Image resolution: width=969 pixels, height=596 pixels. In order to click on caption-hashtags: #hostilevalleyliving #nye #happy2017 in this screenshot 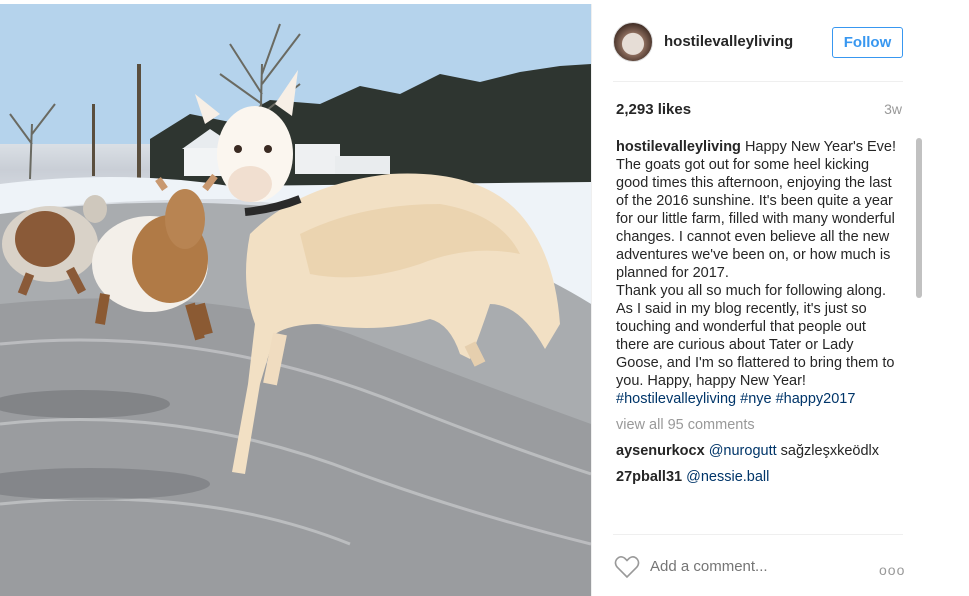, I will do `click(757, 399)`.